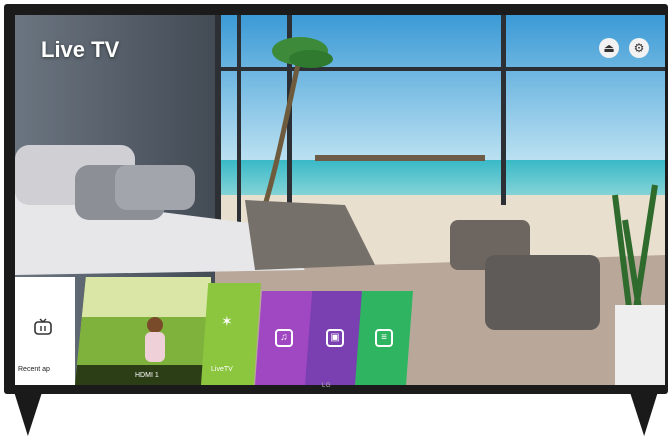  Describe the element at coordinates (34, 369) in the screenshot. I see `recent-apps-label: Recent ap` at that location.